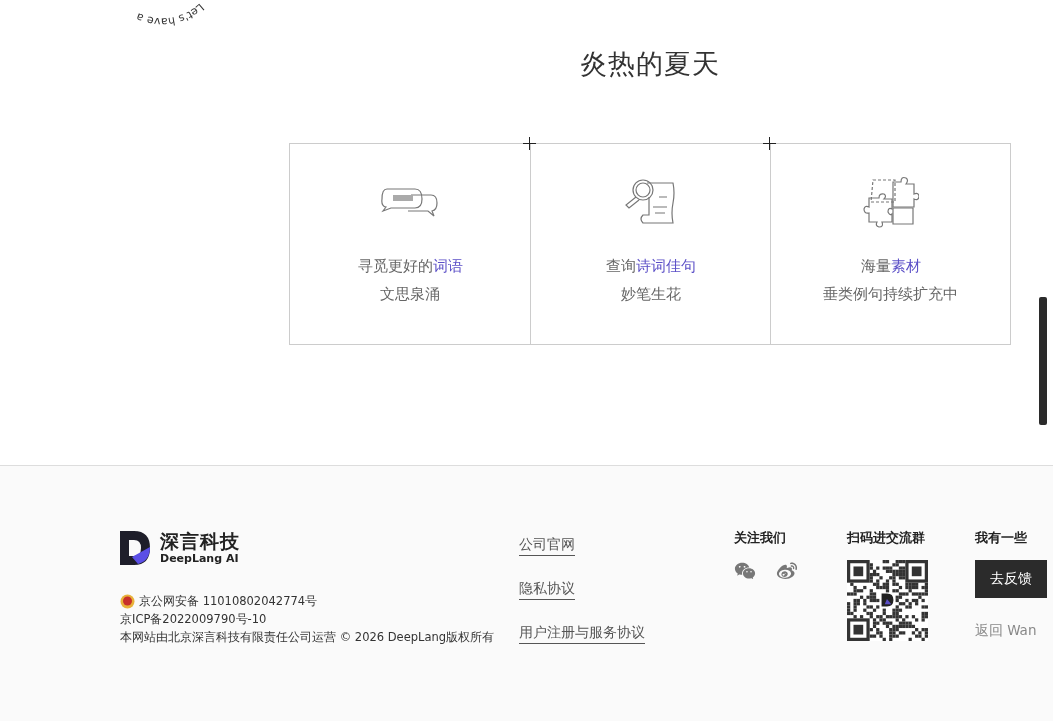 Image resolution: width=1053 pixels, height=721 pixels. Describe the element at coordinates (308, 637) in the screenshot. I see `copyright: 本网站由北京深言科技有限责任公司运营 © 2026 DeepLang版权所有` at that location.